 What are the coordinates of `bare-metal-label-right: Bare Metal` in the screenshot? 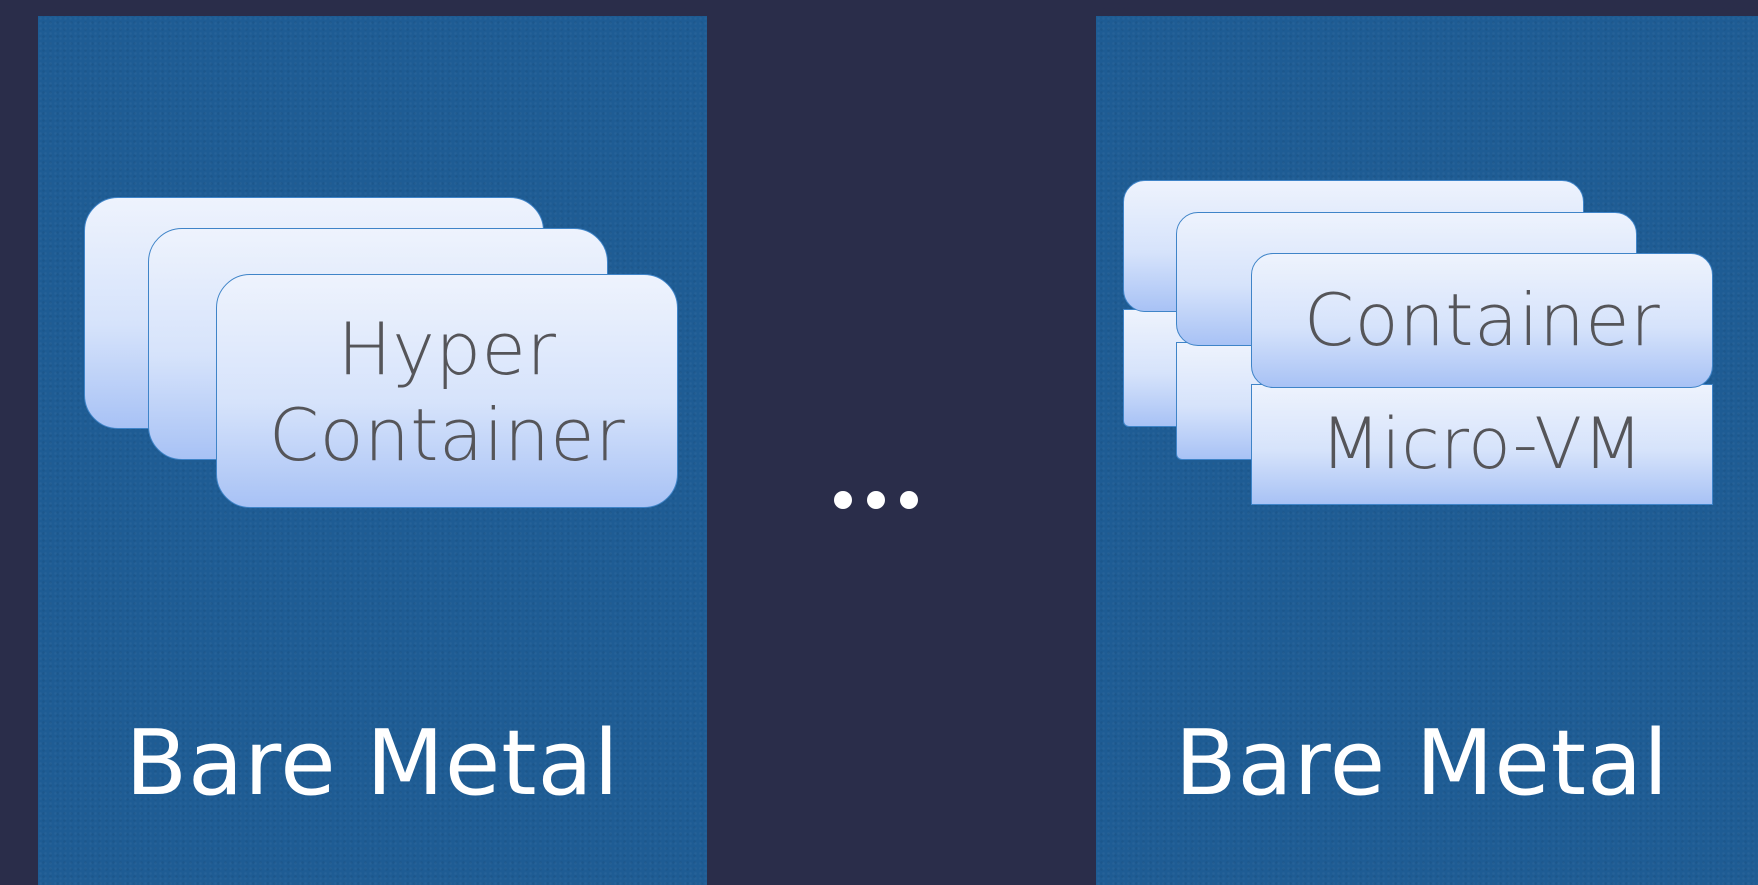 It's located at (1422, 763).